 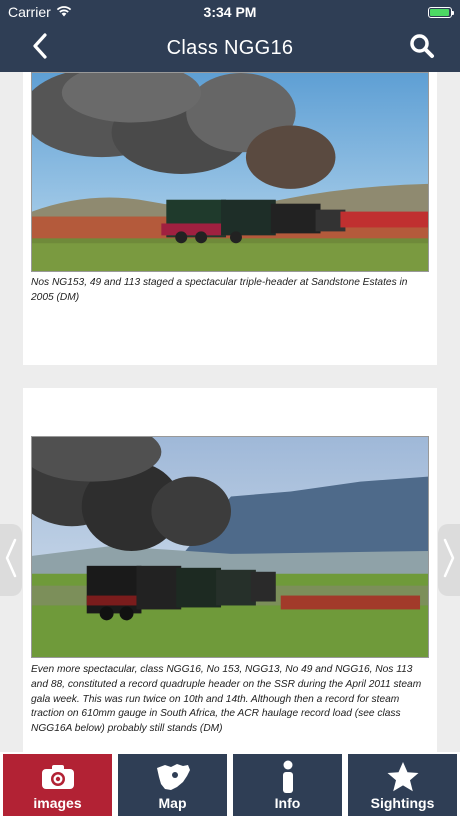 I want to click on page-title: Class NGG16, so click(x=230, y=47).